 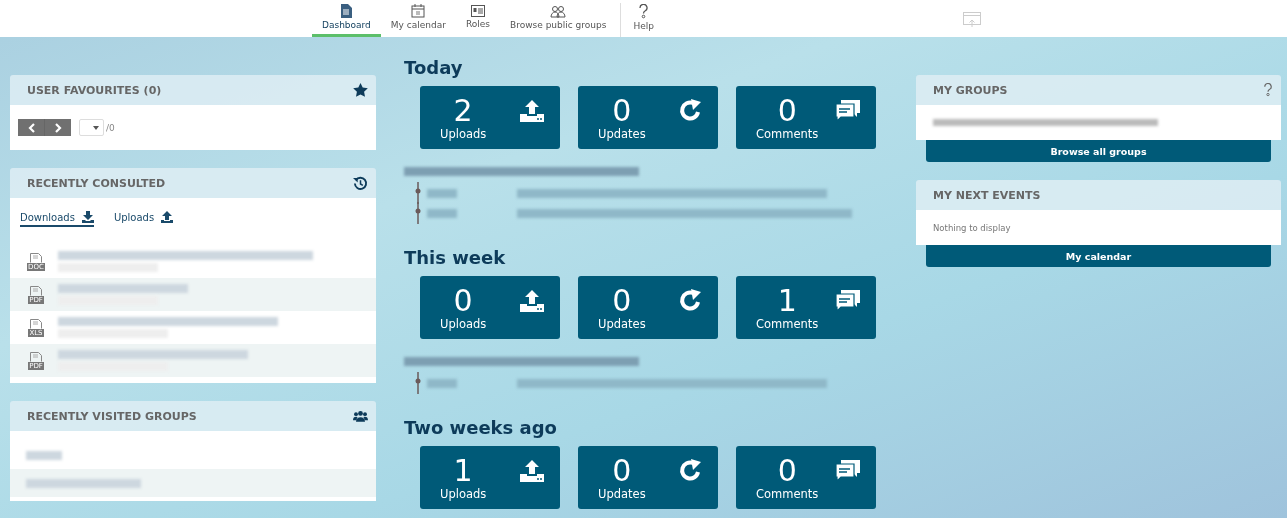 What do you see at coordinates (360, 90) in the screenshot?
I see `star-icon` at bounding box center [360, 90].